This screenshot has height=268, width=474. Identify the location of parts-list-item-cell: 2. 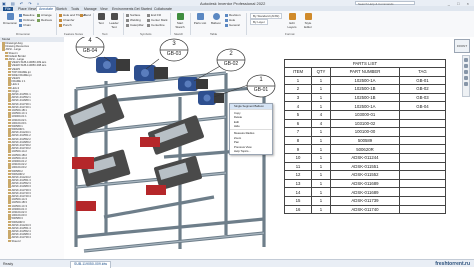
(298, 89).